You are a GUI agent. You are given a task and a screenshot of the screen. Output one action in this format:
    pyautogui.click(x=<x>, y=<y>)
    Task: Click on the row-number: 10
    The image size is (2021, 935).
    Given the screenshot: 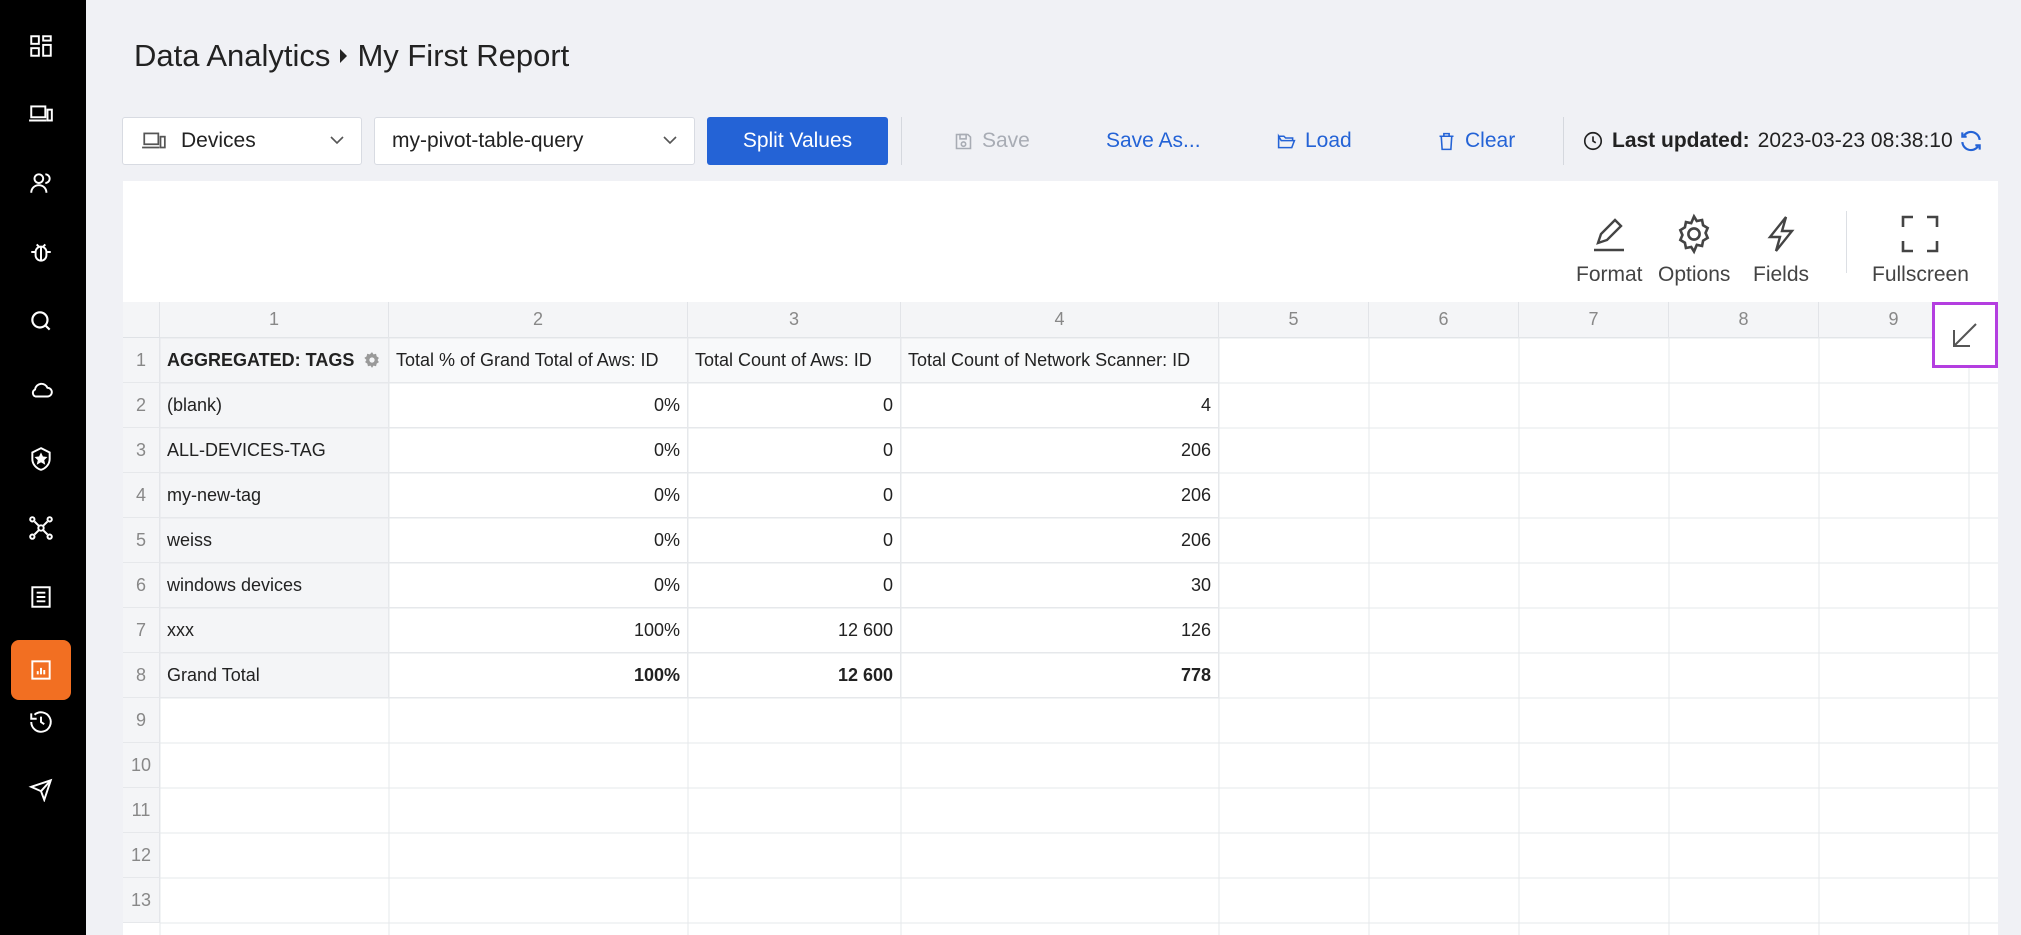 What is the action you would take?
    pyautogui.click(x=141, y=765)
    